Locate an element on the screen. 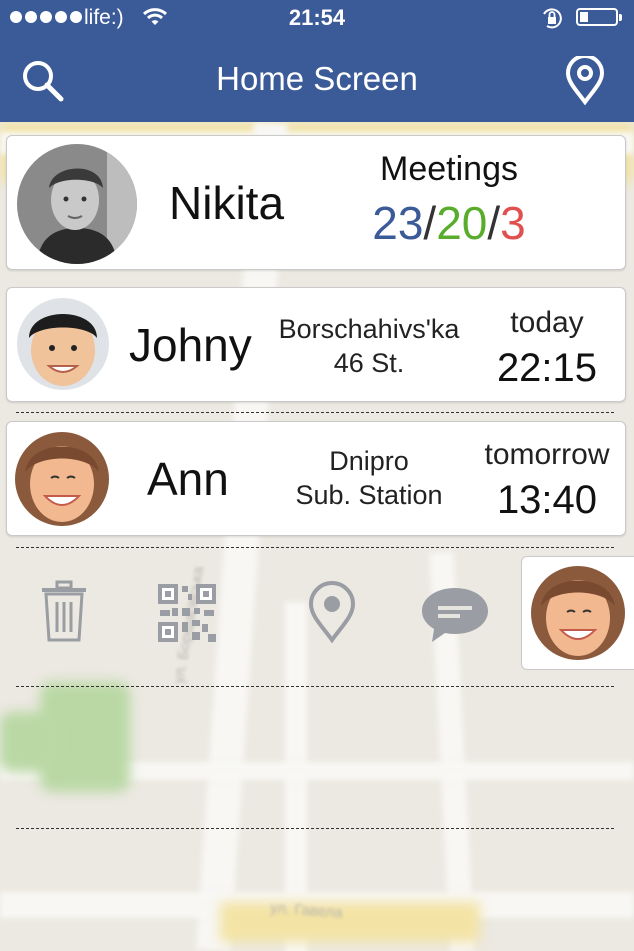 The height and width of the screenshot is (951, 634). place-line: Borschahivs'ka is located at coordinates (369, 329).